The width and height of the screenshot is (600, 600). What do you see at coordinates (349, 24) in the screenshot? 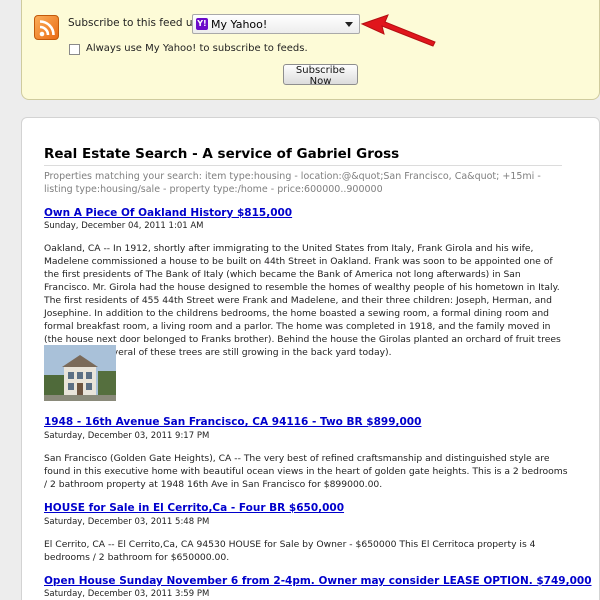
I see `chevron-down-icon` at bounding box center [349, 24].